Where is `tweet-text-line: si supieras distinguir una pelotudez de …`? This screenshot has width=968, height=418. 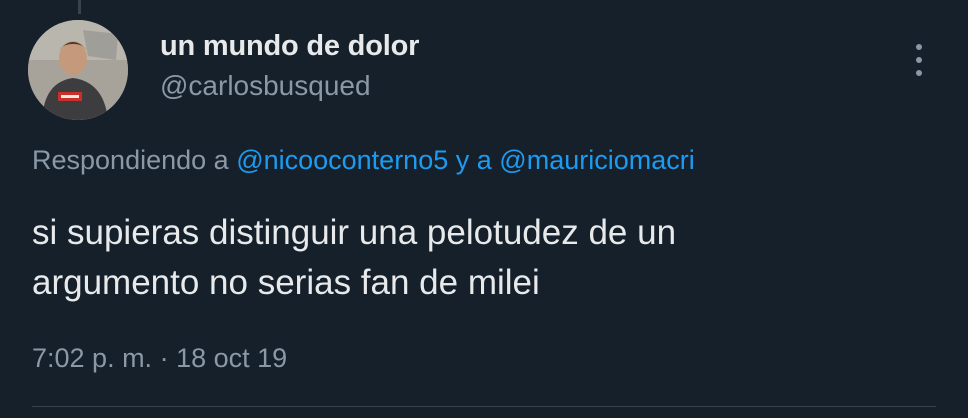
tweet-text-line: si supieras distinguir una pelotudez de … is located at coordinates (354, 232).